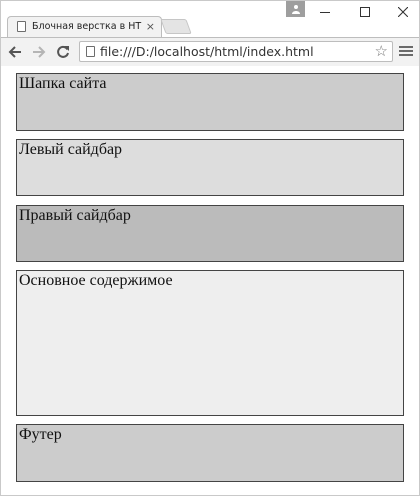 This screenshot has height=496, width=420. Describe the element at coordinates (21, 26) in the screenshot. I see `page-favicon-icon` at that location.